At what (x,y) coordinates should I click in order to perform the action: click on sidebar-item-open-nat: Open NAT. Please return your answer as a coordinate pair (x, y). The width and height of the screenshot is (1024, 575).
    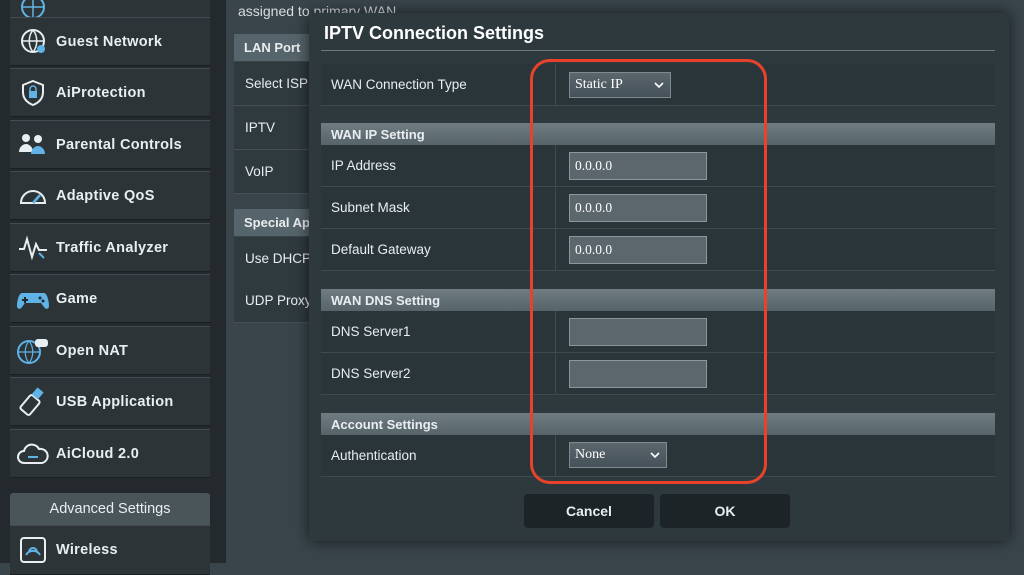
    Looking at the image, I should click on (110, 350).